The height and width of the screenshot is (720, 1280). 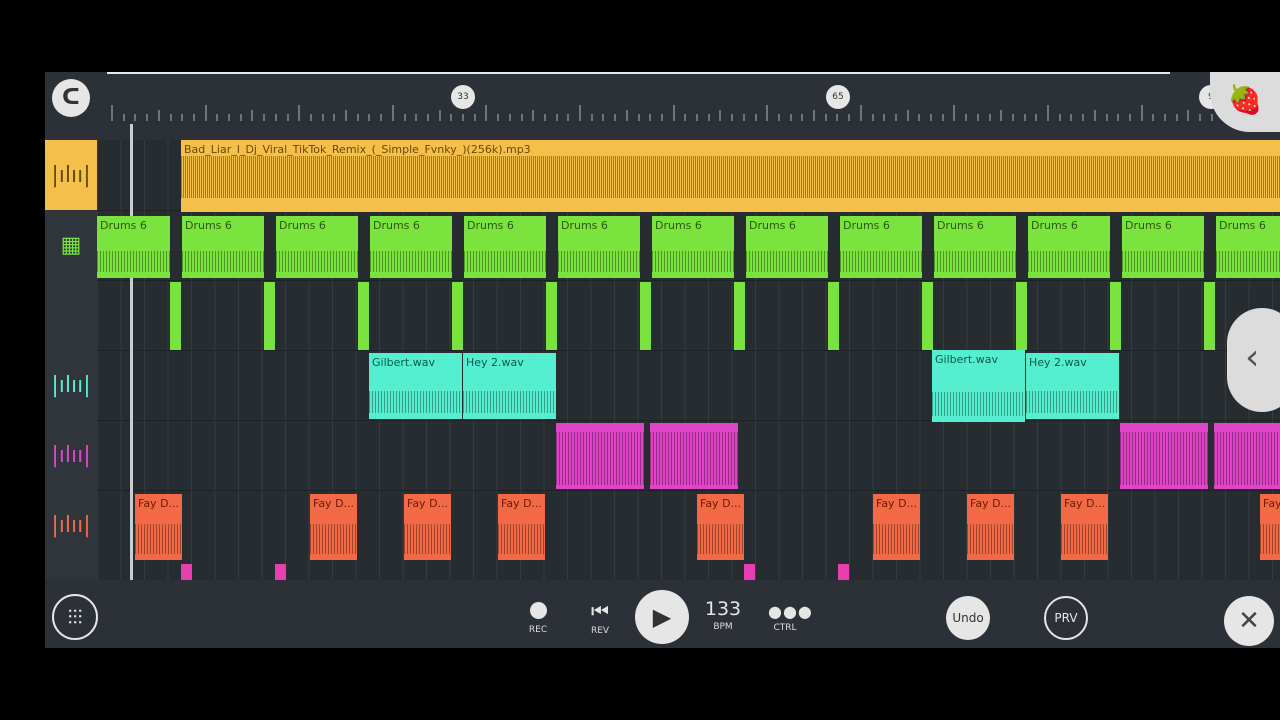 I want to click on rec-label: REC, so click(x=538, y=630).